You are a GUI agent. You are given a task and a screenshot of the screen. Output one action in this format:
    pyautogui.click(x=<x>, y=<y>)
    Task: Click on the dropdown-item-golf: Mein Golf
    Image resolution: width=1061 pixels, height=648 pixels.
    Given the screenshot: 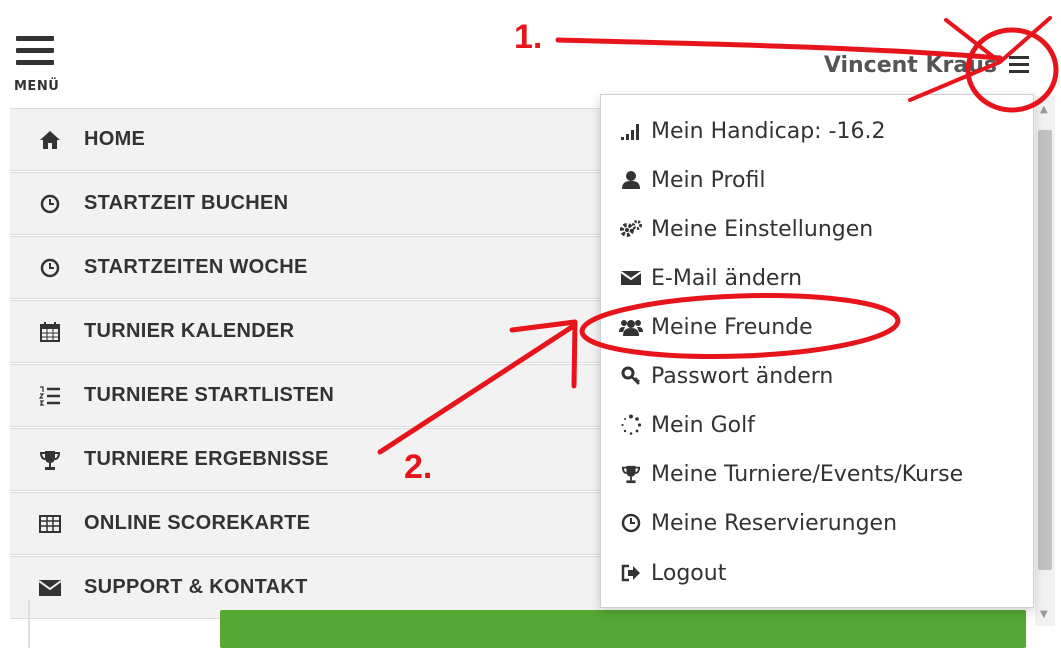 What is the action you would take?
    pyautogui.click(x=687, y=425)
    